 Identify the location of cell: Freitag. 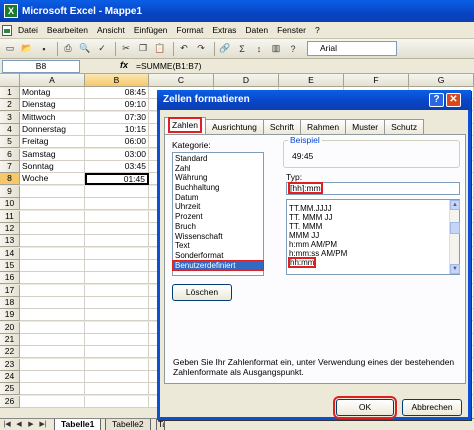
(52, 142).